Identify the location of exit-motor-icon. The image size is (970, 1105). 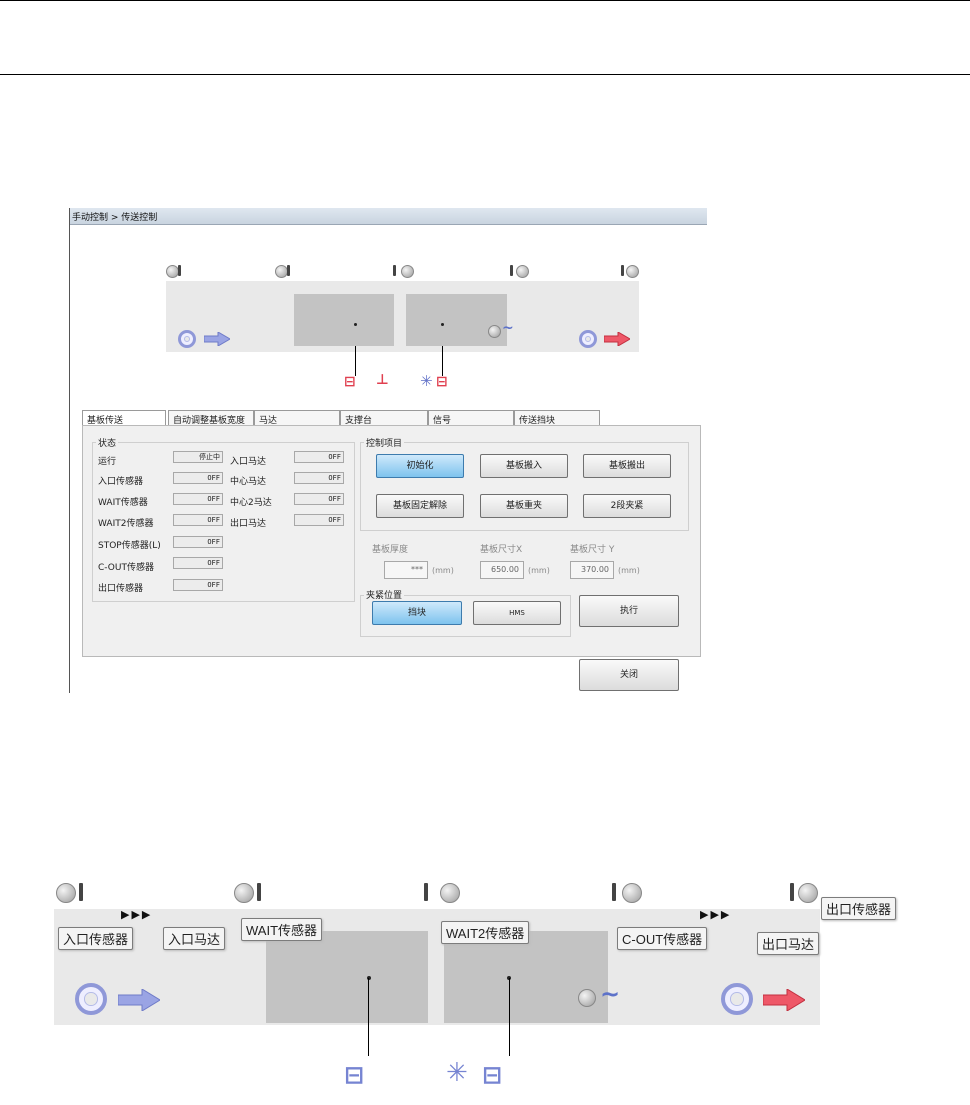
(737, 999).